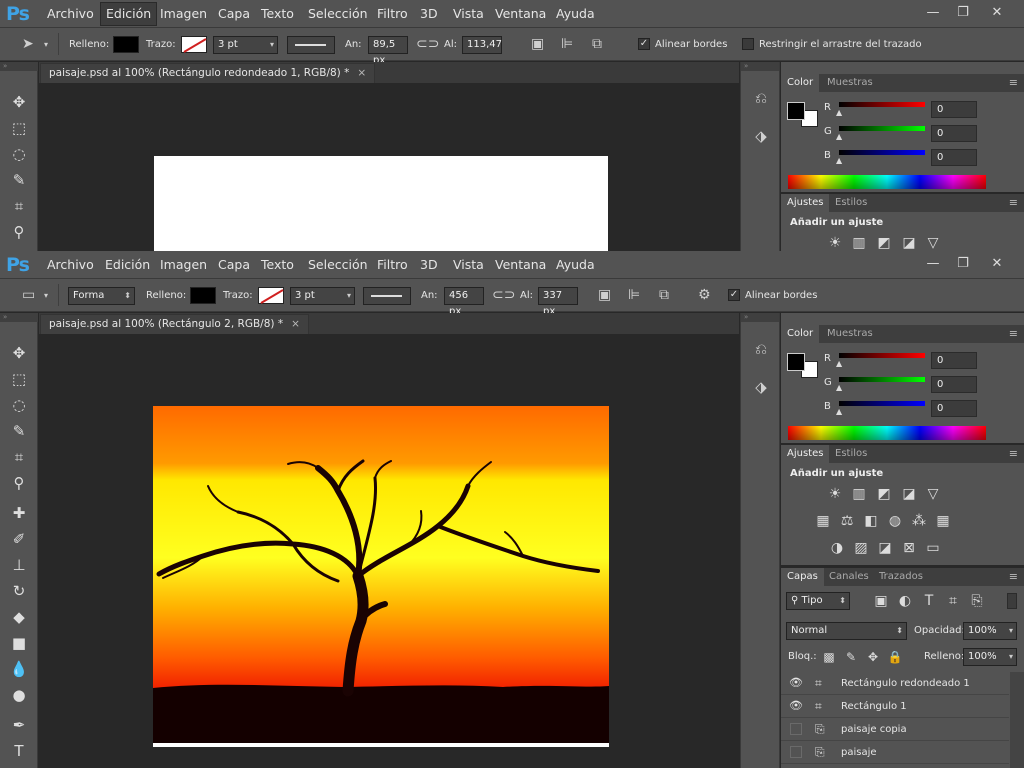 The height and width of the screenshot is (768, 1024). Describe the element at coordinates (126, 44) in the screenshot. I see `fill-swatch` at that location.